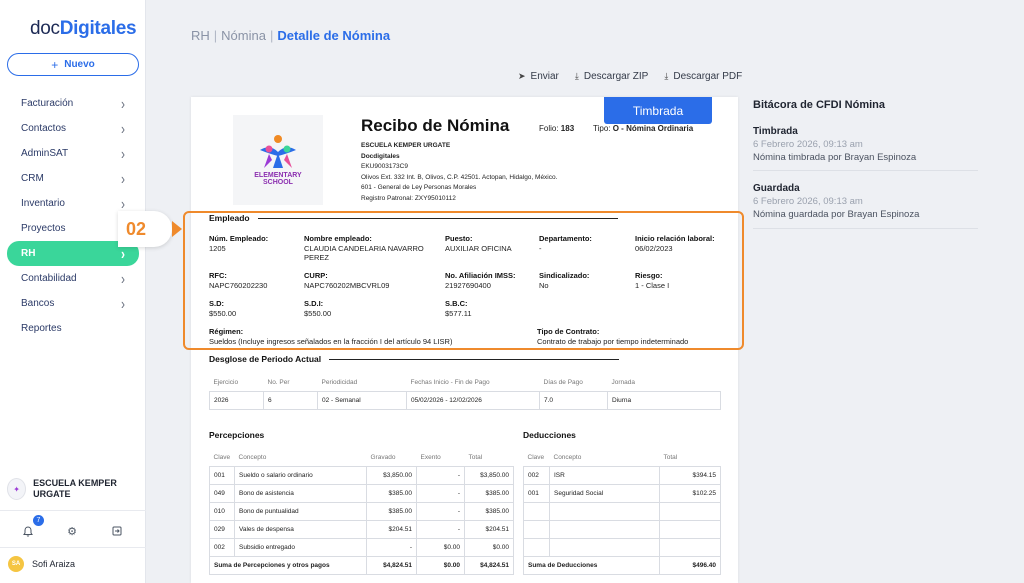 Image resolution: width=1024 pixels, height=583 pixels. I want to click on table-header: Fechas Inicio - Fin de Pago, so click(450, 383).